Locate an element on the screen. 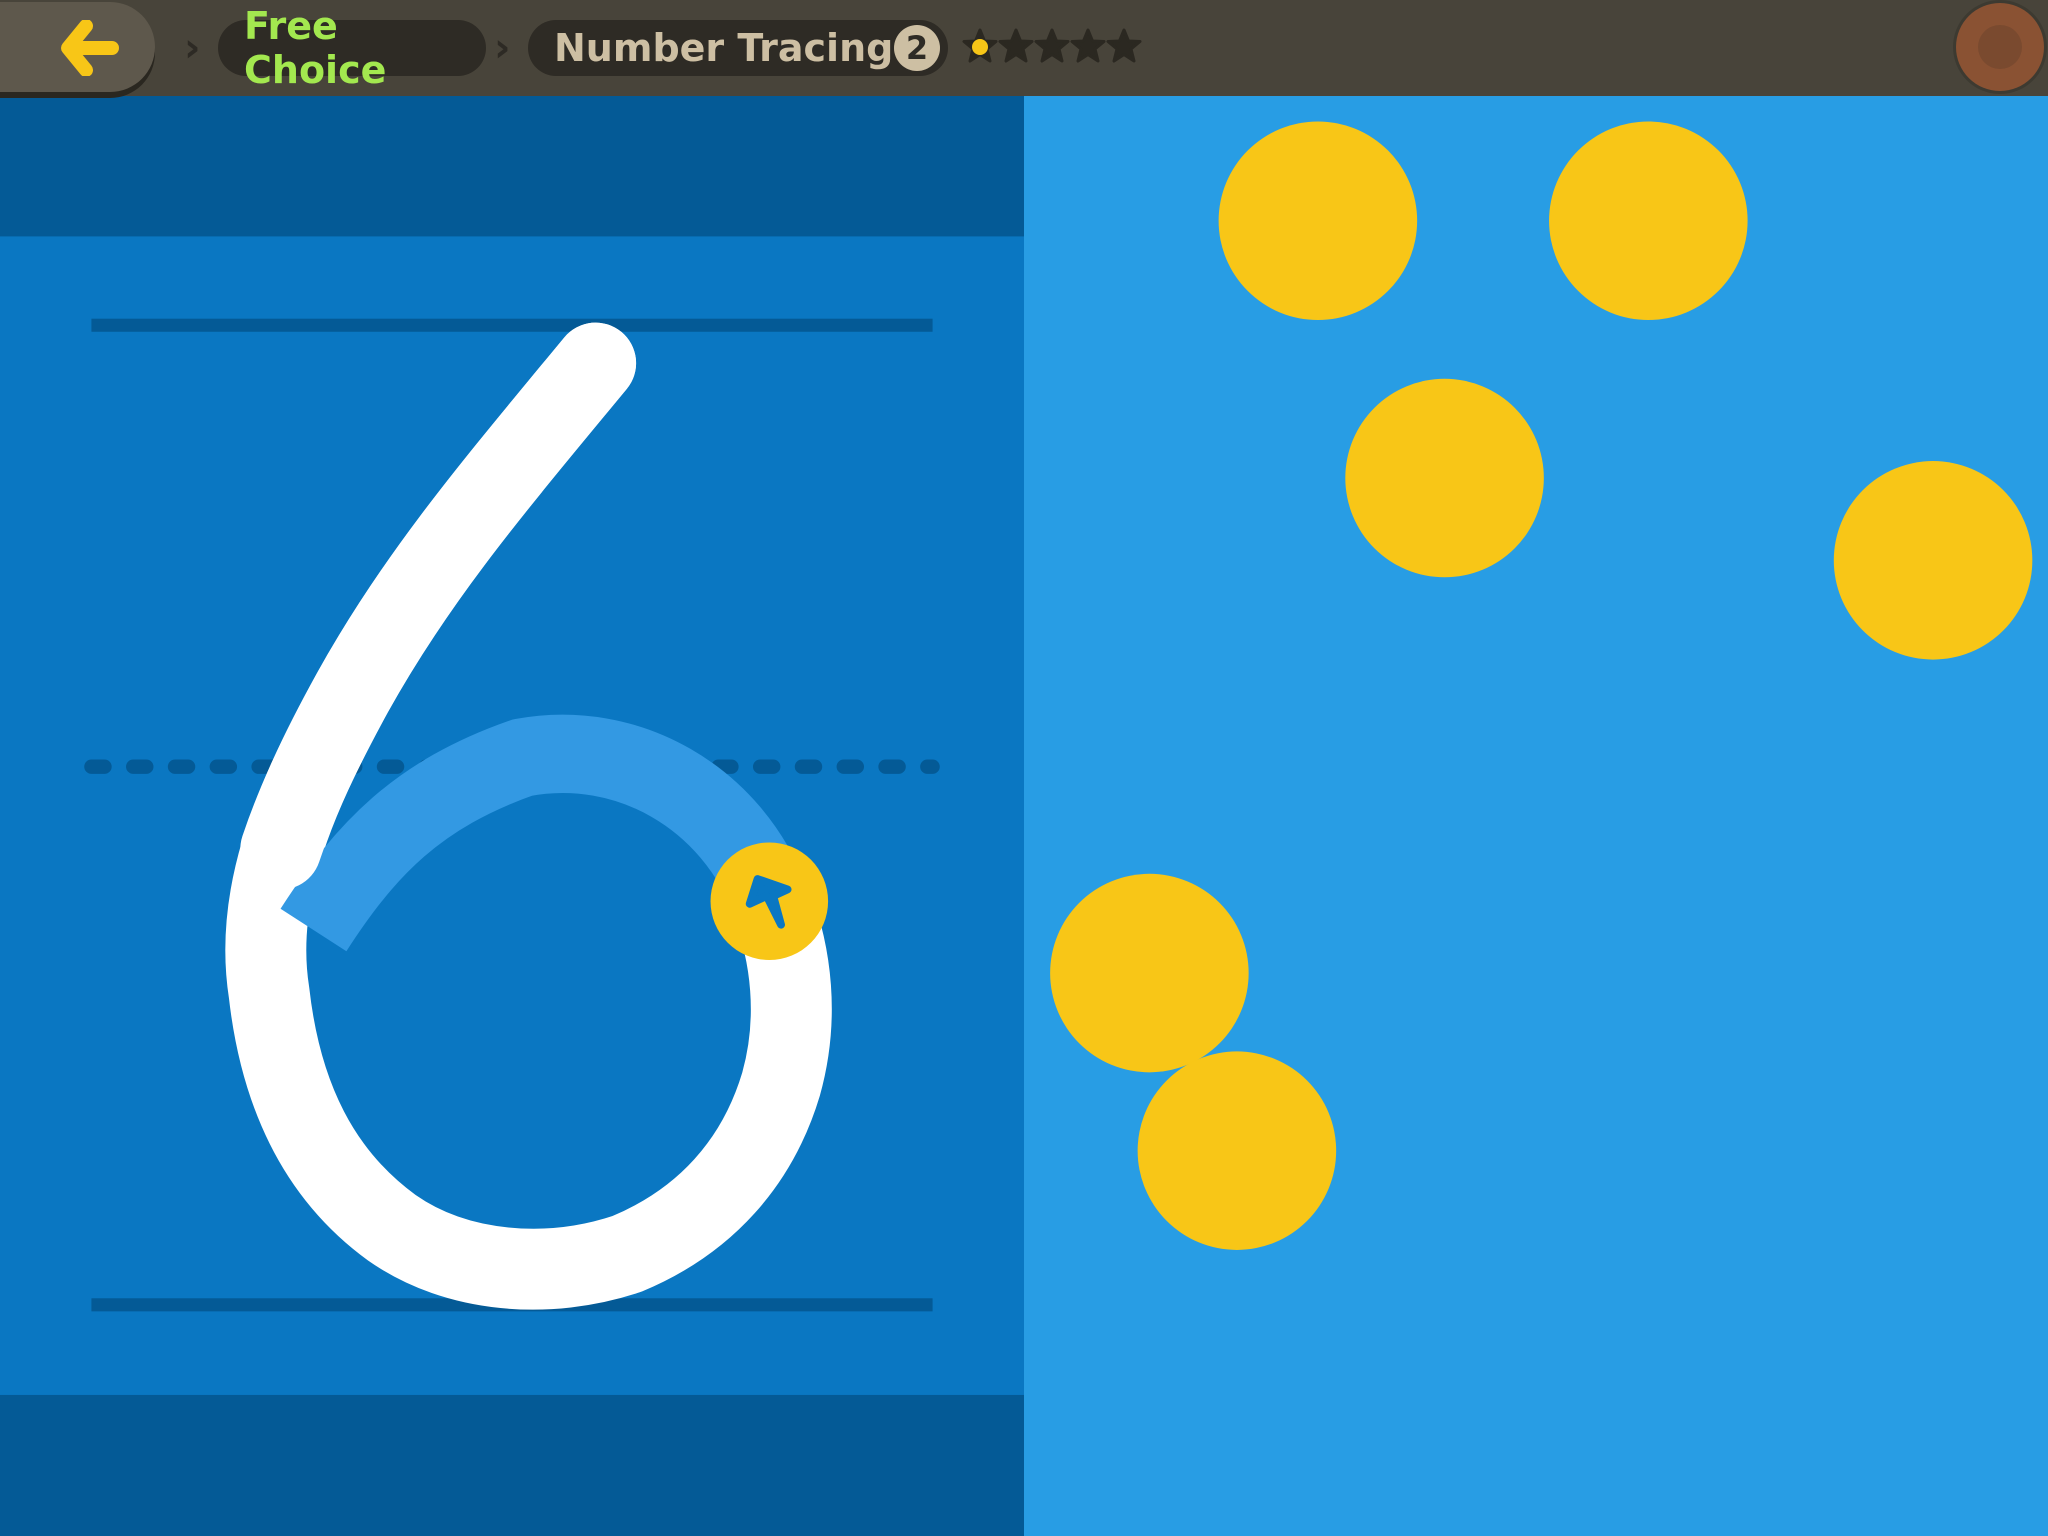 The image size is (2048, 1536). breadcrumb-label: Free Choice is located at coordinates (315, 48).